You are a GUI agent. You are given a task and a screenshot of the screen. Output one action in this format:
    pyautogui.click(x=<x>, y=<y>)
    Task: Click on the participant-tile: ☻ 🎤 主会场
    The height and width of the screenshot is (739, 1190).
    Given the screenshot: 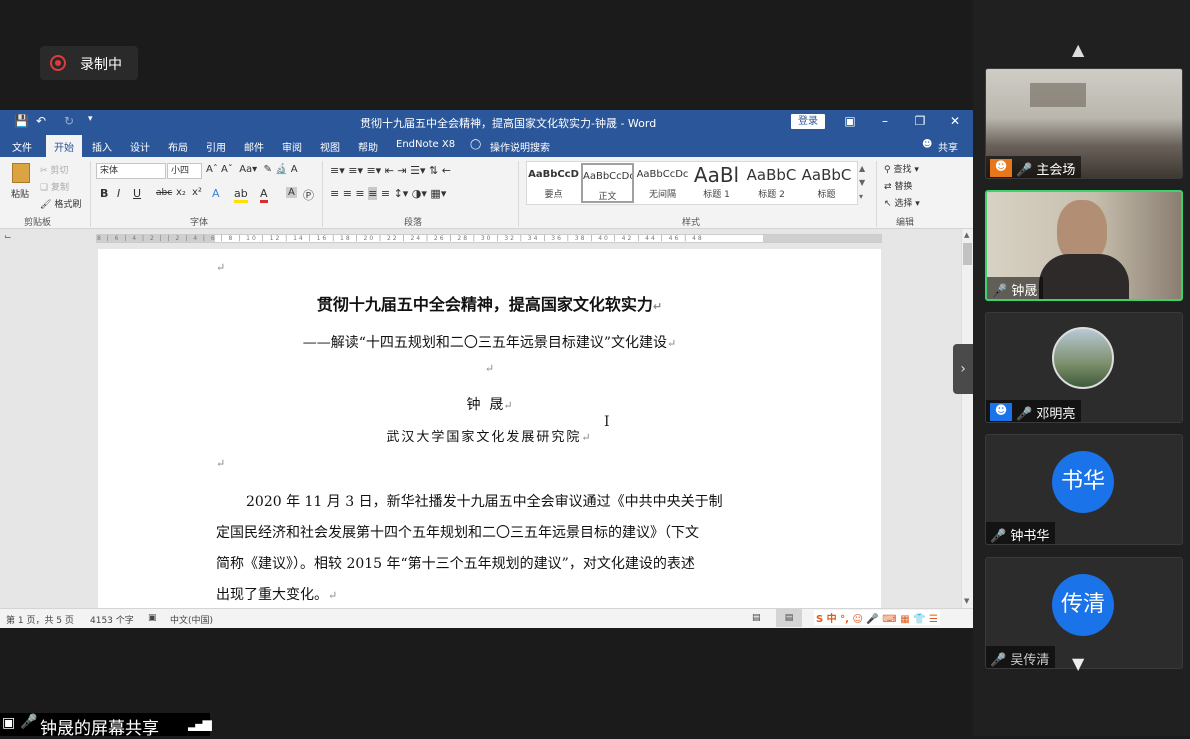 What is the action you would take?
    pyautogui.click(x=1084, y=123)
    